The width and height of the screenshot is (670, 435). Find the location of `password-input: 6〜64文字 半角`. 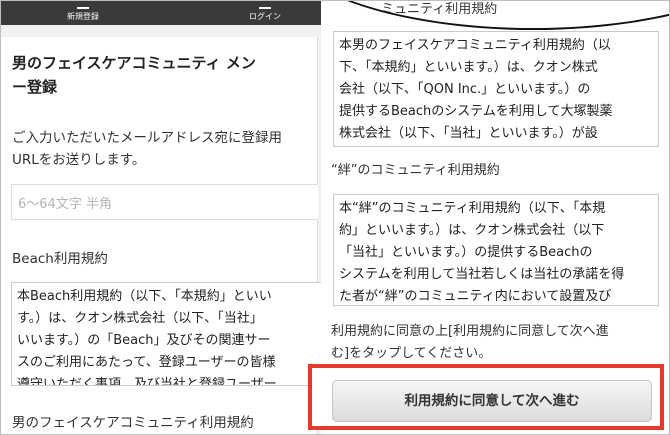

password-input: 6〜64文字 半角 is located at coordinates (164, 202).